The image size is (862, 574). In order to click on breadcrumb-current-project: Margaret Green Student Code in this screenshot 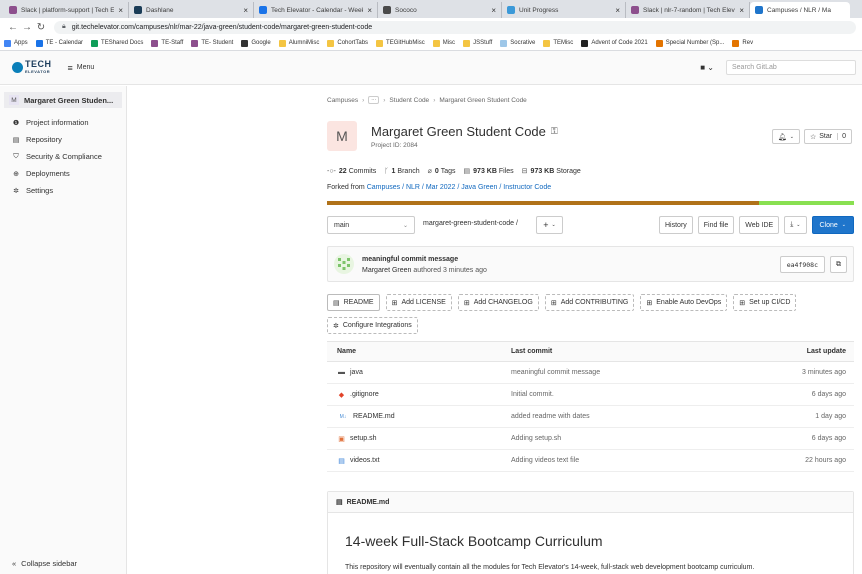, I will do `click(482, 100)`.